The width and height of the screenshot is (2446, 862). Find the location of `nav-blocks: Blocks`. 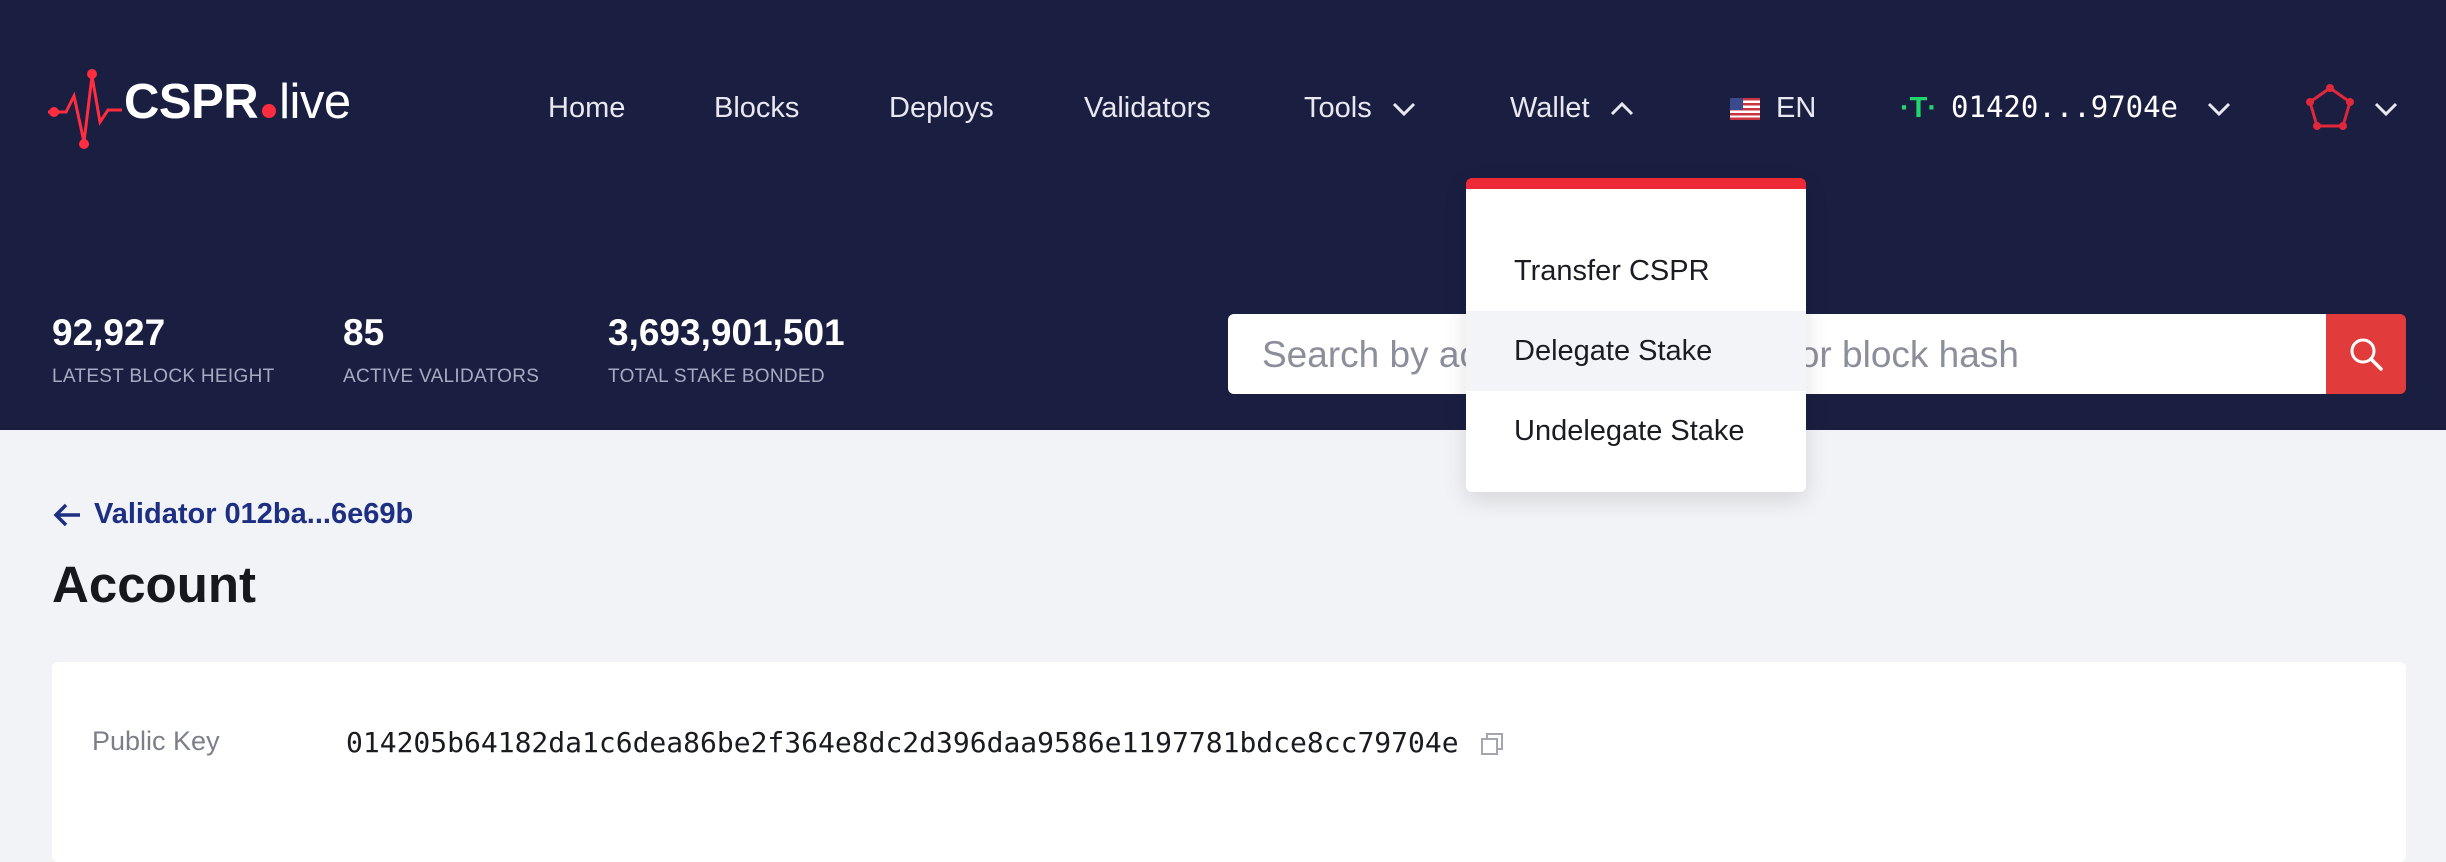

nav-blocks: Blocks is located at coordinates (756, 108).